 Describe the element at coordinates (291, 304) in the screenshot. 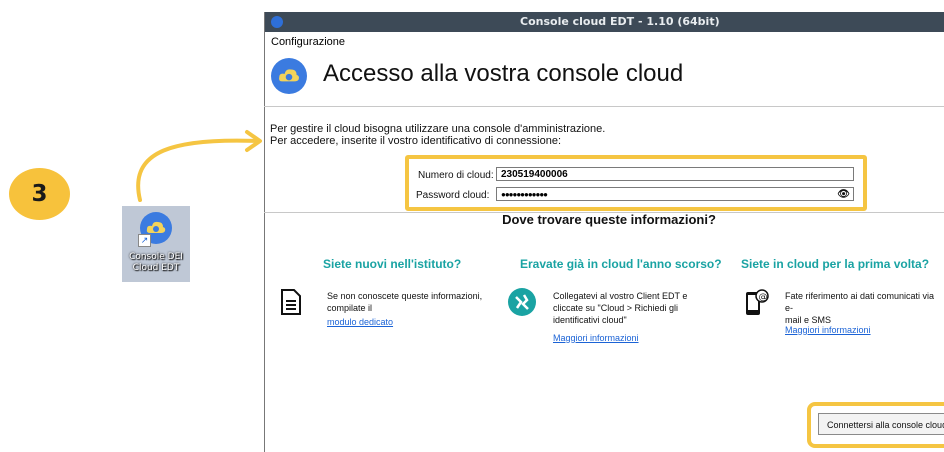

I see `document-icon` at that location.